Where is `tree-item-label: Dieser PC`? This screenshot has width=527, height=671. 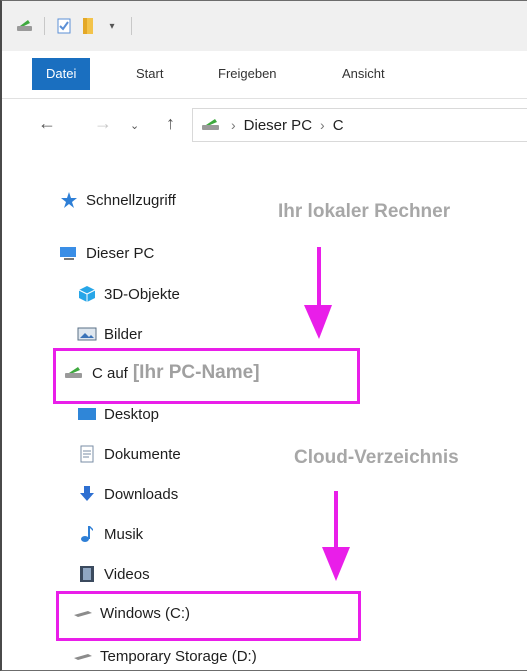
tree-item-label: Dieser PC is located at coordinates (120, 253).